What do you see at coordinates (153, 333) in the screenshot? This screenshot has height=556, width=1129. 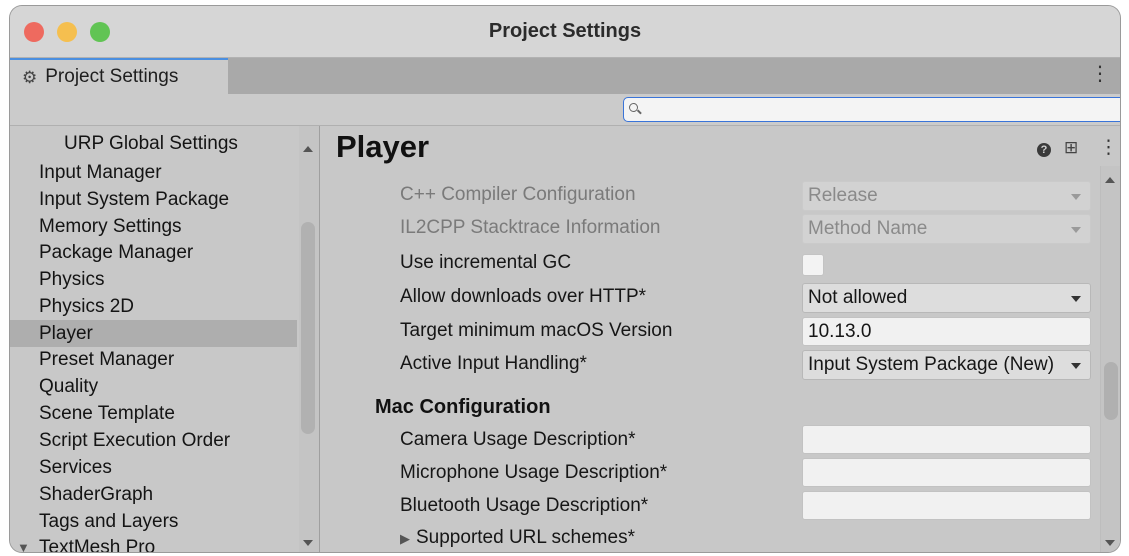 I see `sidebar-item-player: Player` at bounding box center [153, 333].